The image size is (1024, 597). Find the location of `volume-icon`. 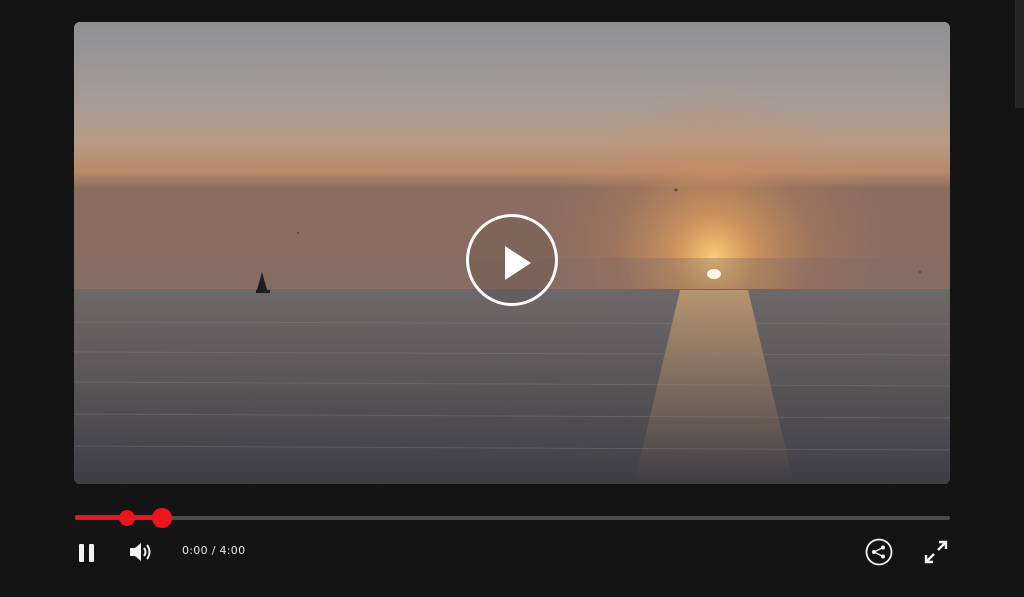

volume-icon is located at coordinates (140, 552).